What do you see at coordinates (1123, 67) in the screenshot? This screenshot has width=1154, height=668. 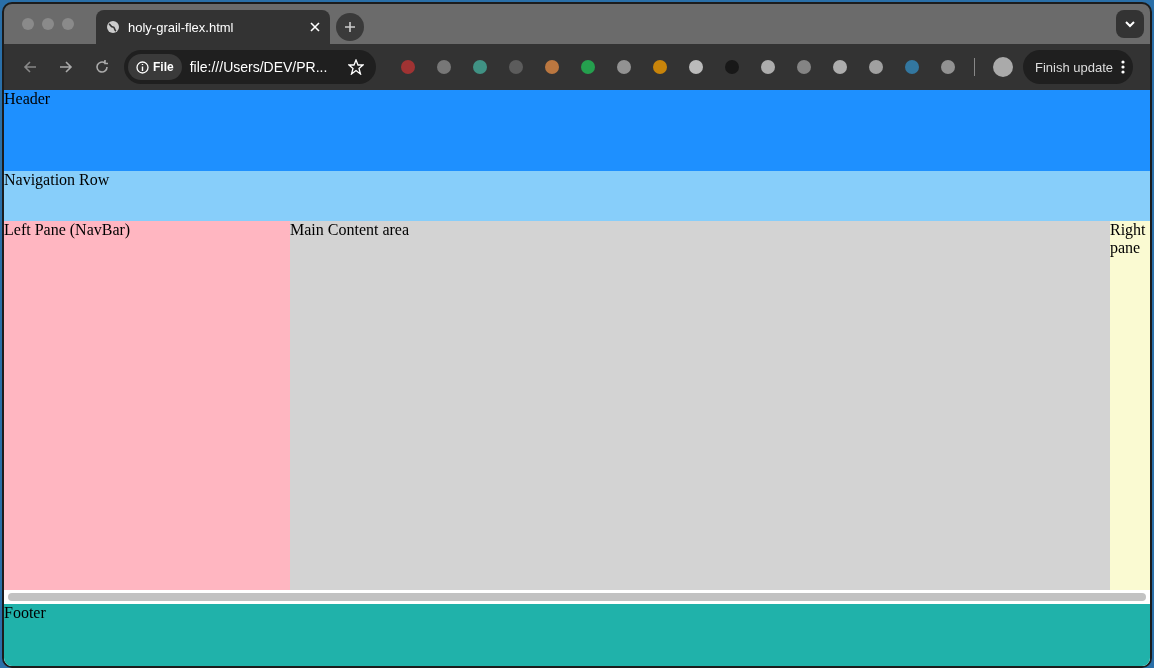 I see `more-icon` at bounding box center [1123, 67].